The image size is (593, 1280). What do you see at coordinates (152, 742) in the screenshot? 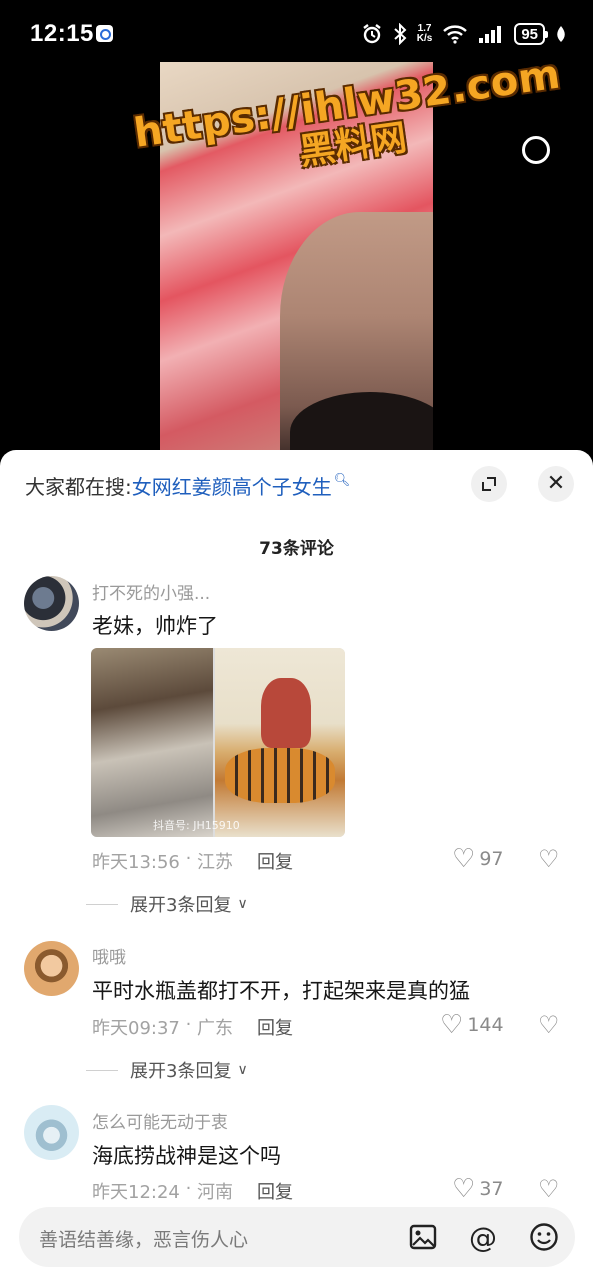
I see `image-photo-panel` at bounding box center [152, 742].